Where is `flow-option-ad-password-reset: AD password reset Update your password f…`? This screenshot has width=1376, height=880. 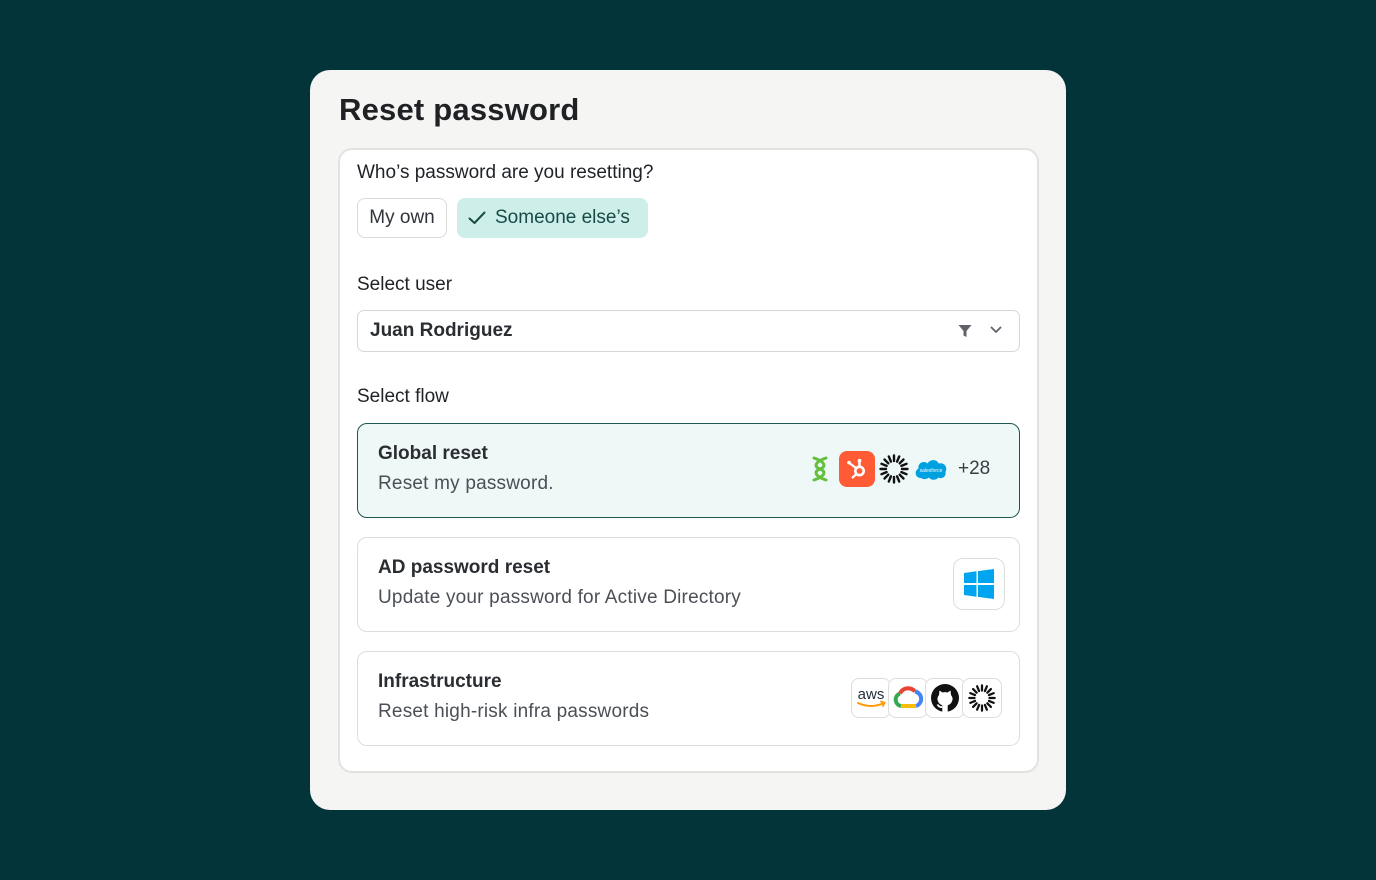
flow-option-ad-password-reset: AD password reset Update your password f… is located at coordinates (688, 584).